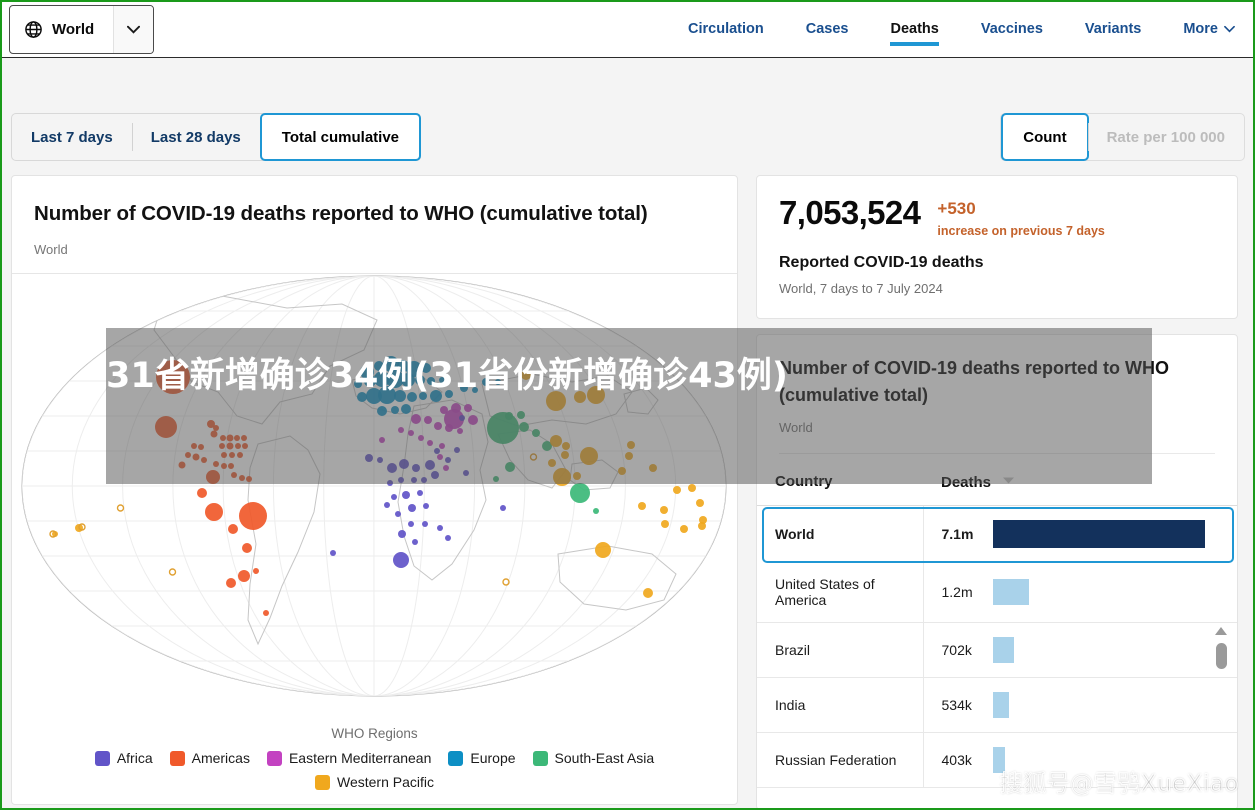 This screenshot has height=810, width=1255. Describe the element at coordinates (209, 758) in the screenshot. I see `legend-item-americas: Americas` at that location.